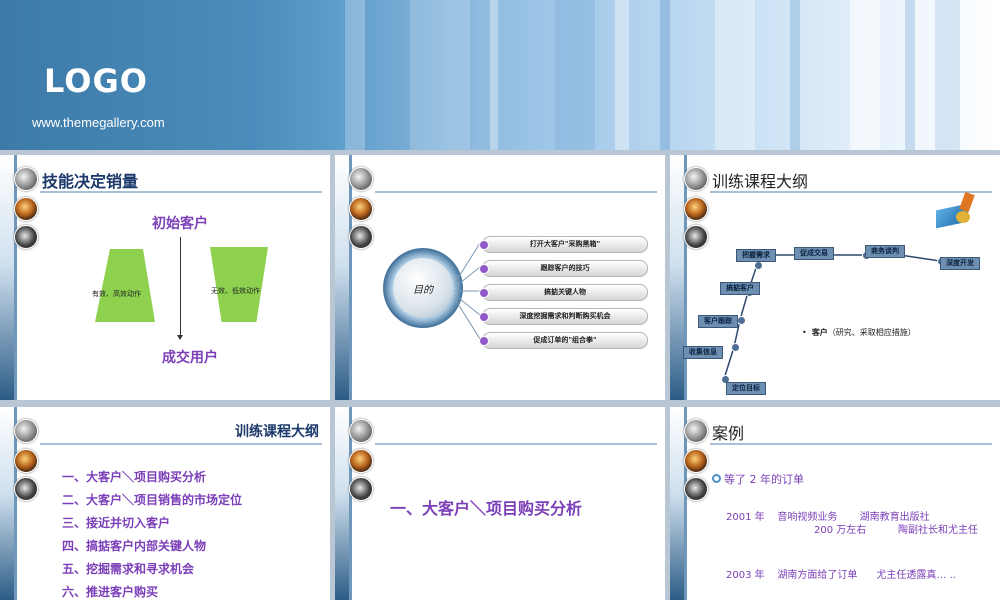 The height and width of the screenshot is (600, 1000). I want to click on center-label: 目的, so click(423, 290).